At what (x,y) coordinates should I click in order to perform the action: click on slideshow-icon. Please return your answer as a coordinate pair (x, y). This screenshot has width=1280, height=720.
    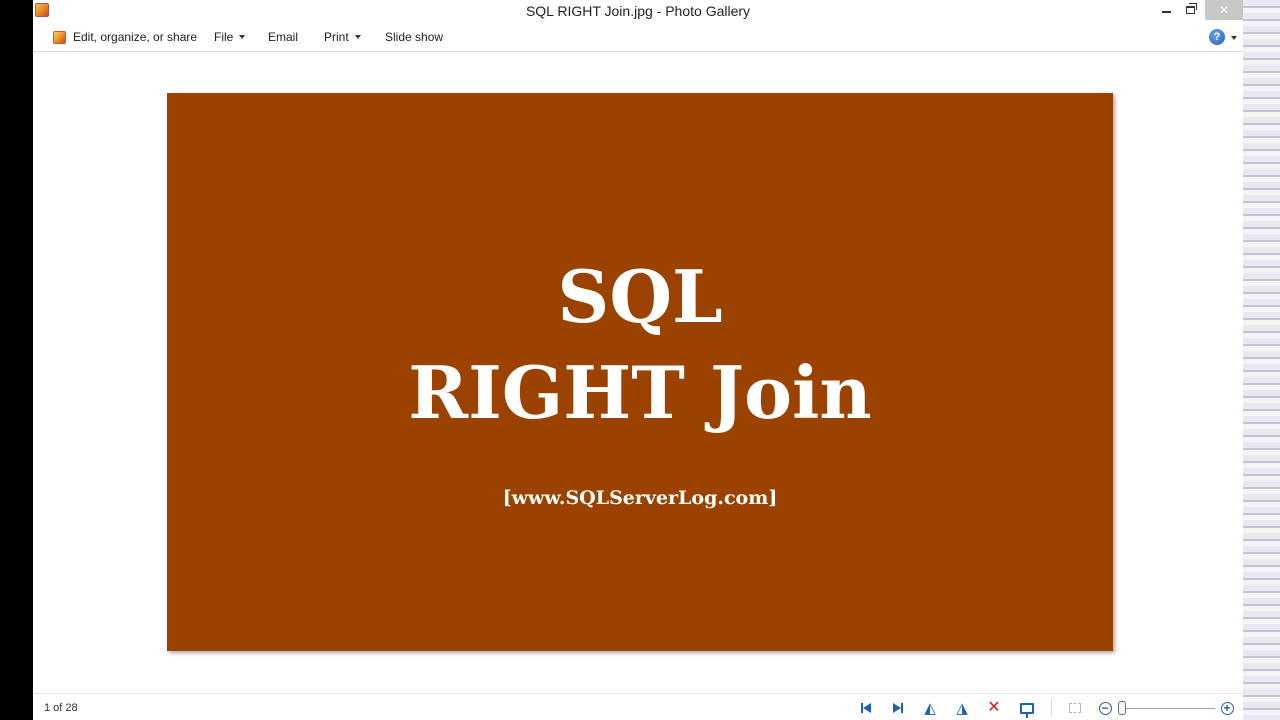
    Looking at the image, I should click on (1027, 710).